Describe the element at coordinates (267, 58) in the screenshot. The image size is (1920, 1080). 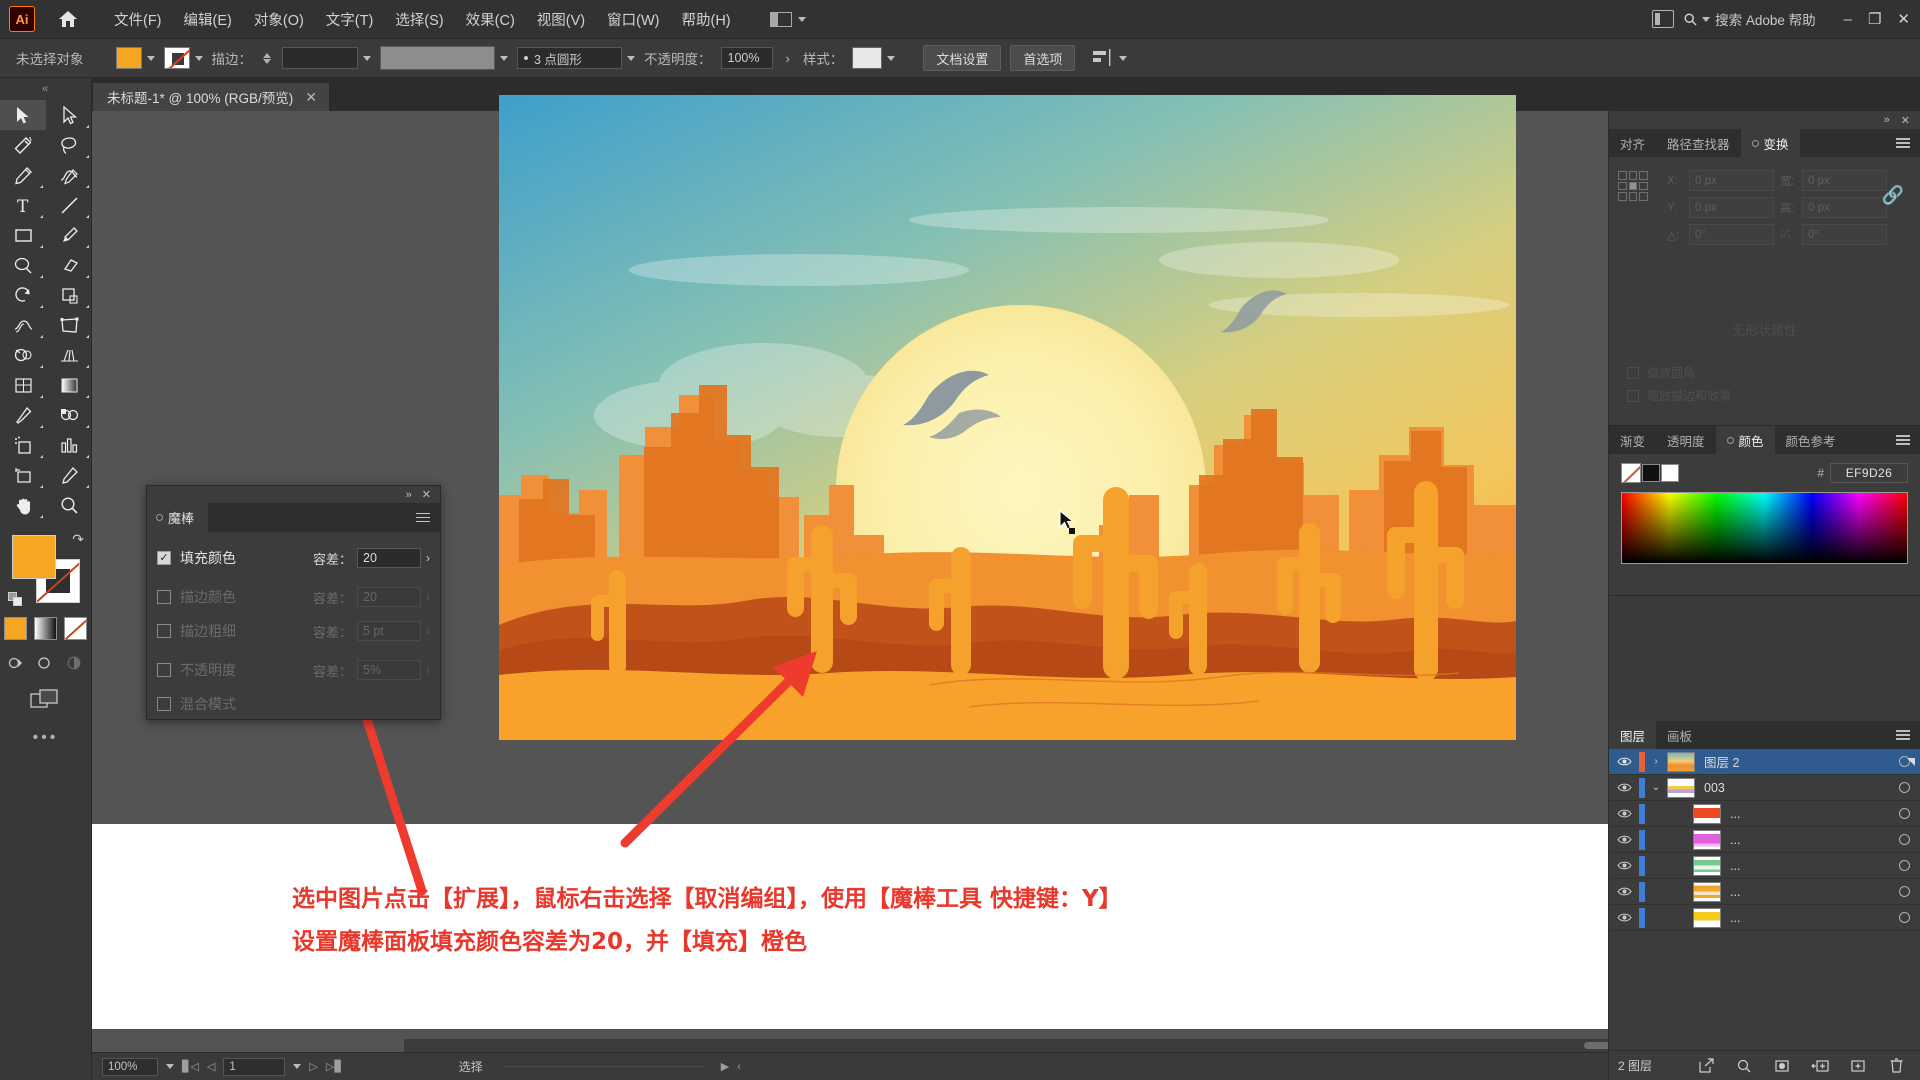
I see `stroke-weight-stepper` at that location.